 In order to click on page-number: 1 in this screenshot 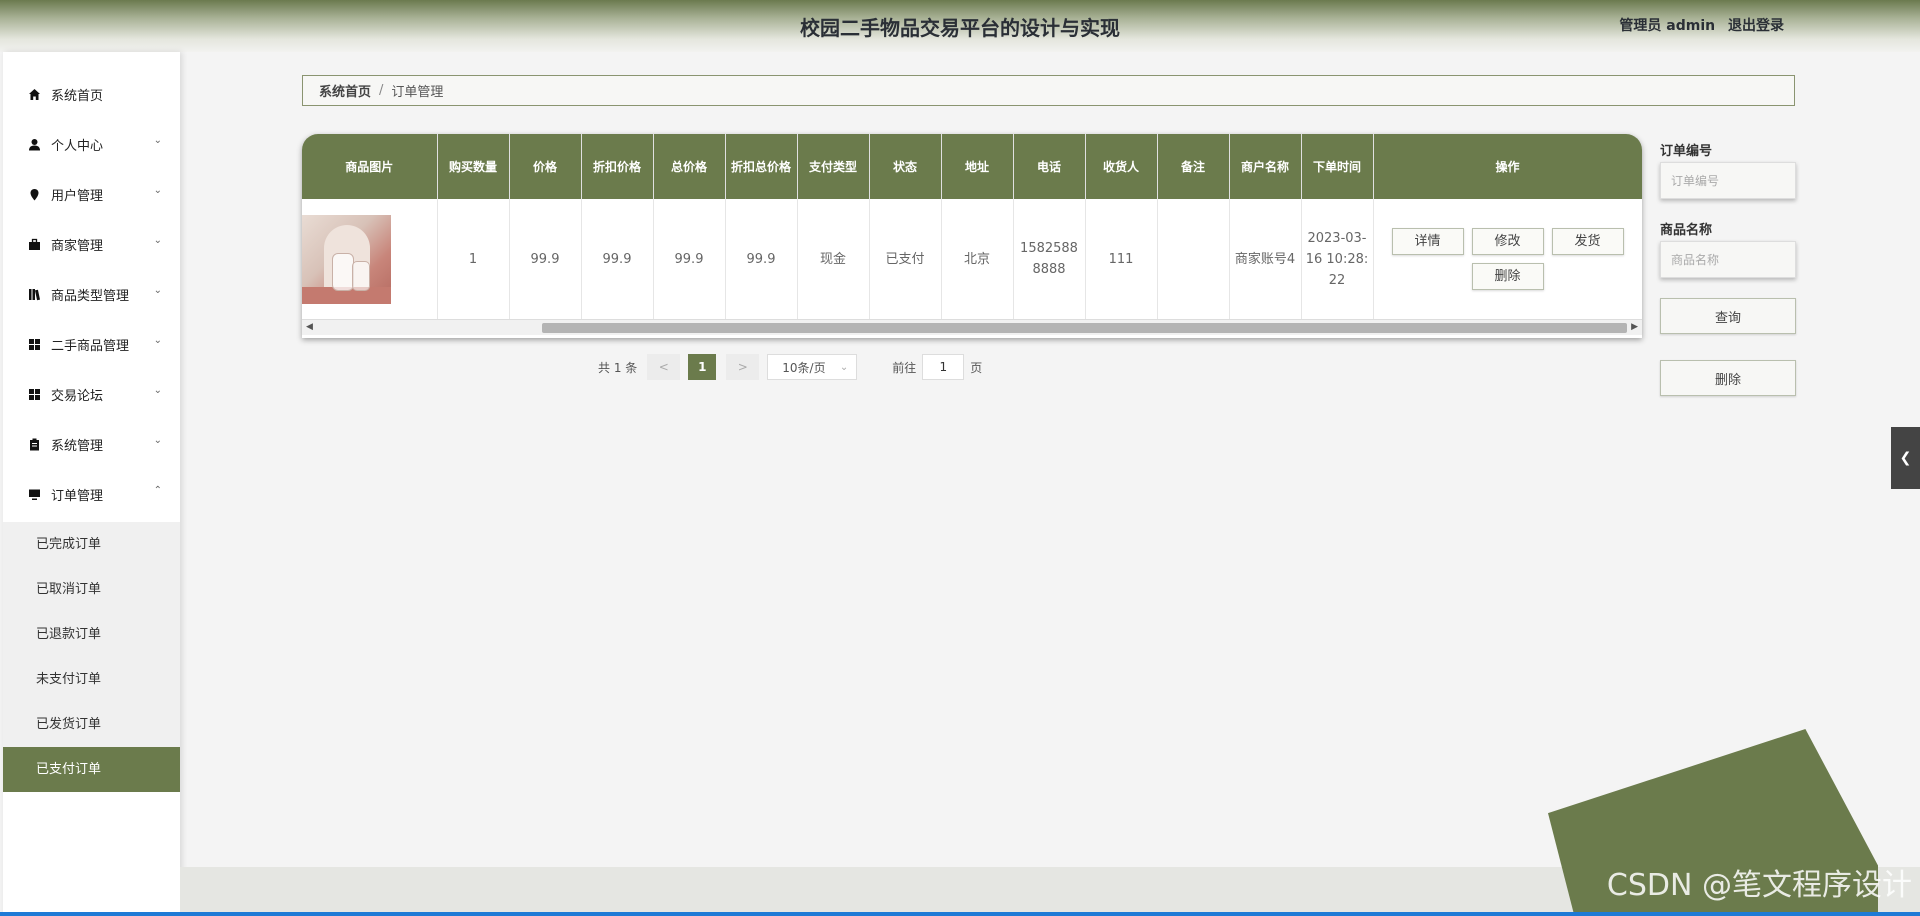, I will do `click(702, 367)`.